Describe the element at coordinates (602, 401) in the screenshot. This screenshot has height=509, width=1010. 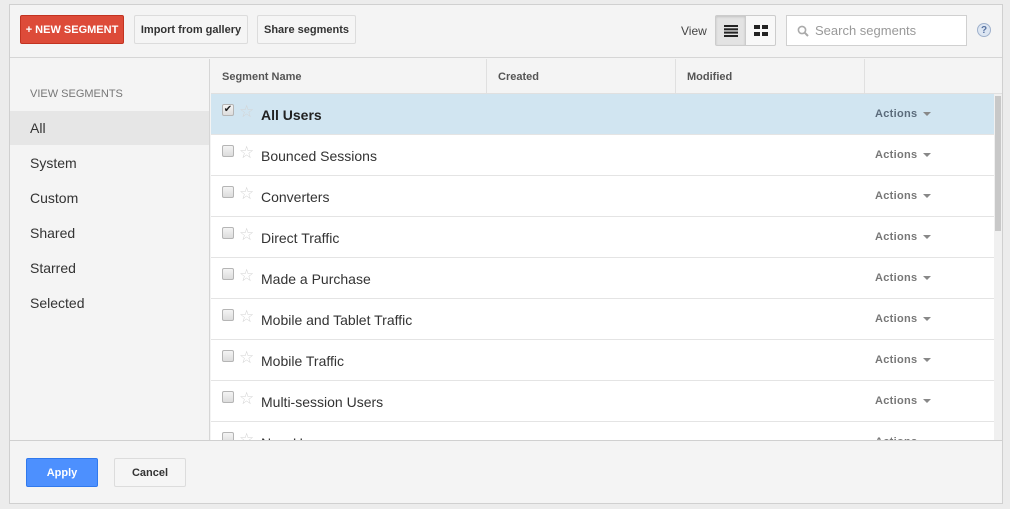
I see `table-row: ☆ Multi-session Users Actions` at that location.